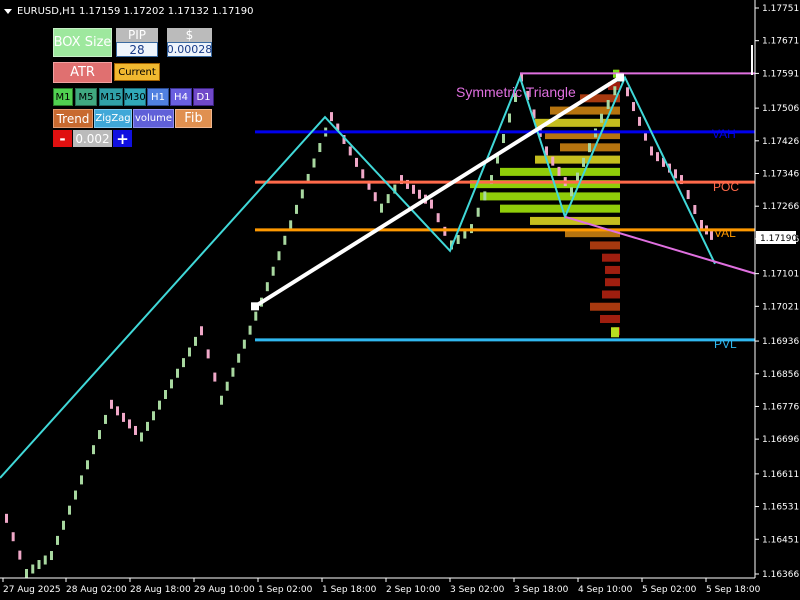 The height and width of the screenshot is (600, 800). Describe the element at coordinates (82, 42) in the screenshot. I see `box-size-button: BOX Size` at that location.